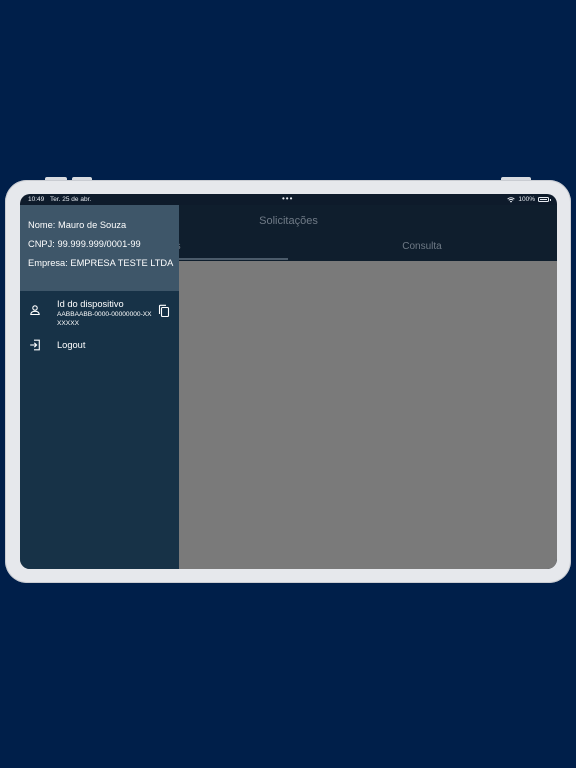  What do you see at coordinates (35, 345) in the screenshot?
I see `logout-icon` at bounding box center [35, 345].